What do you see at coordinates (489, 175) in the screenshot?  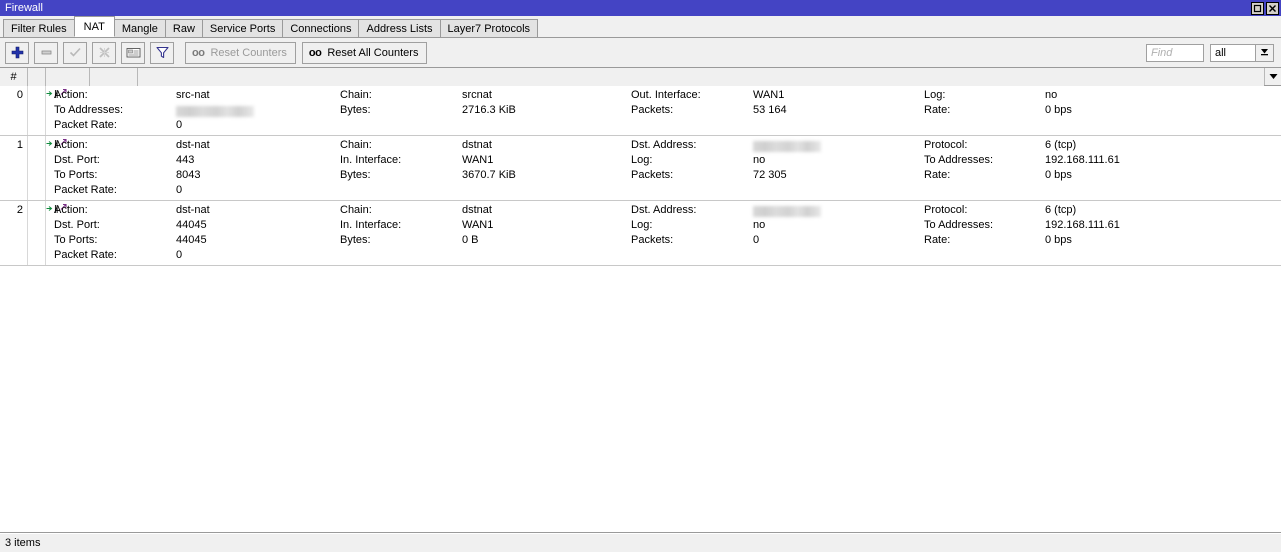 I see `field-value: 3670.7 KiB` at bounding box center [489, 175].